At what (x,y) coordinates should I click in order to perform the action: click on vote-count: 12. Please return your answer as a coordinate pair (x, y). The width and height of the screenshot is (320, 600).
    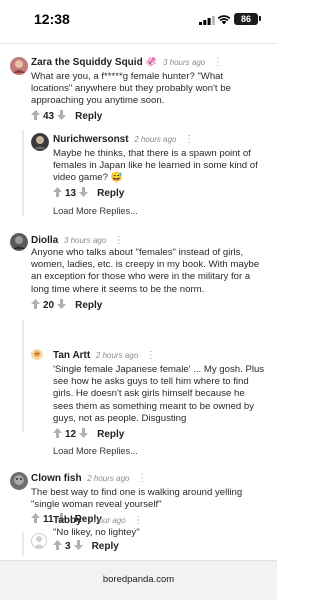
    Looking at the image, I should click on (71, 434).